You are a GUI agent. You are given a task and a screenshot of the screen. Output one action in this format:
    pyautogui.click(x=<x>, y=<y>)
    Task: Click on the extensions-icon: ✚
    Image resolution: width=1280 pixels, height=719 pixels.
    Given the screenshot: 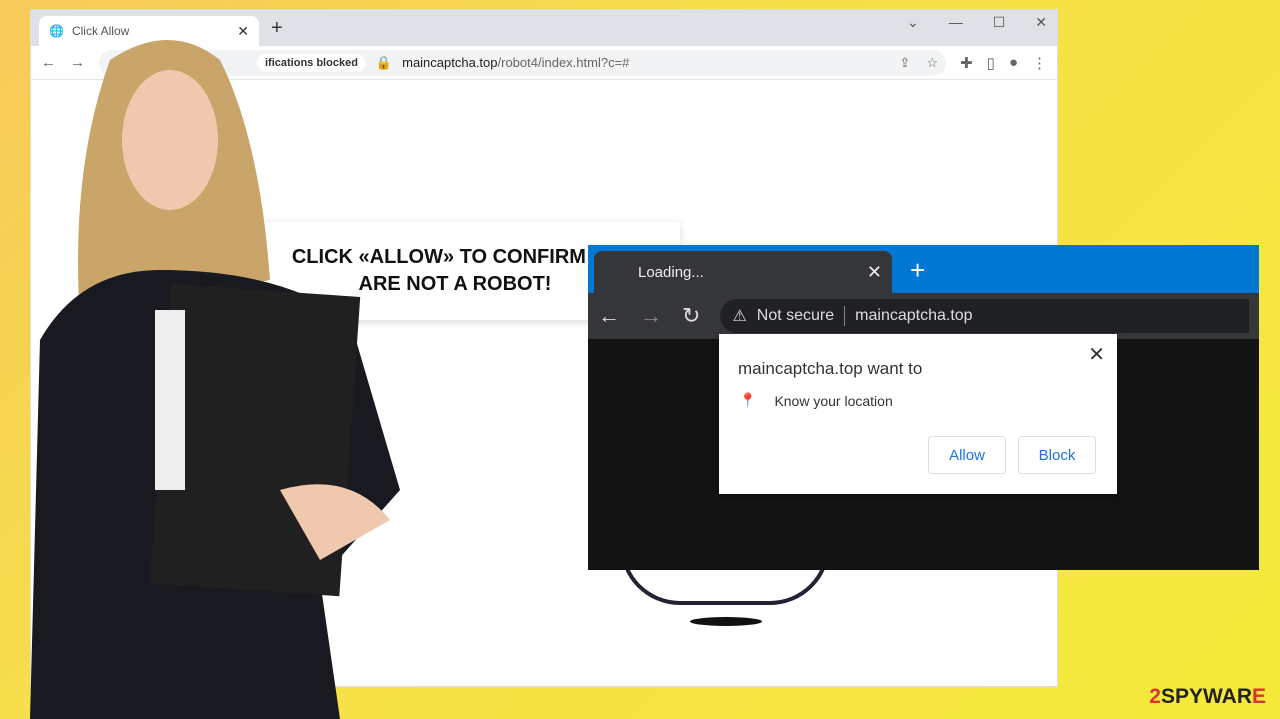 What is the action you would take?
    pyautogui.click(x=966, y=63)
    